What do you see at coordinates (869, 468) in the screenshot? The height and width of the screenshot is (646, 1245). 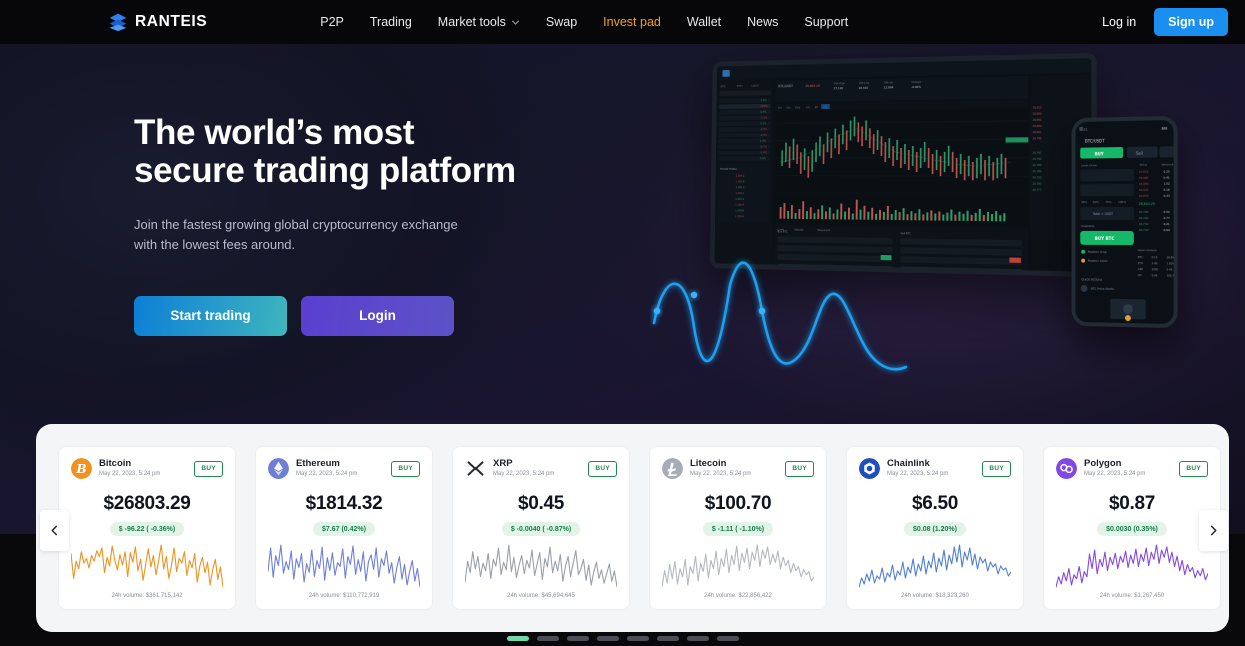 I see `chainlink-icon` at bounding box center [869, 468].